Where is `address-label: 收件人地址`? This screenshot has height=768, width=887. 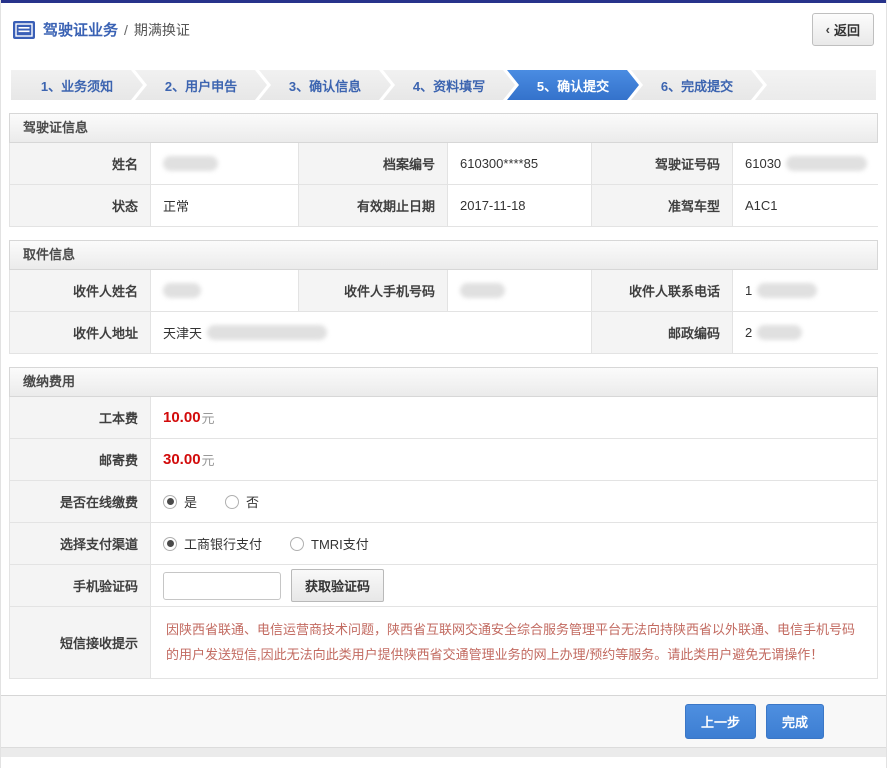
address-label: 收件人地址 is located at coordinates (80, 332).